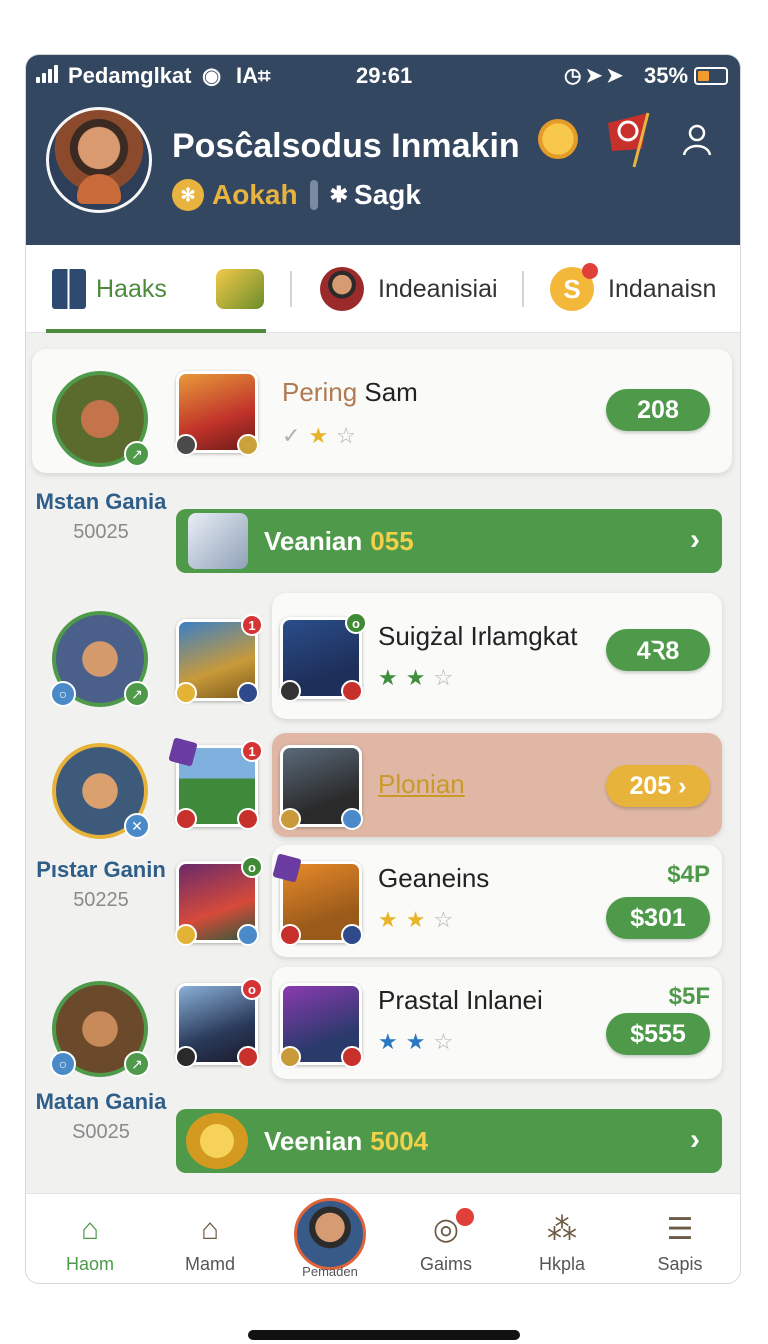 This screenshot has height=1344, width=768. I want to click on card-title: Pering Sam, so click(350, 392).